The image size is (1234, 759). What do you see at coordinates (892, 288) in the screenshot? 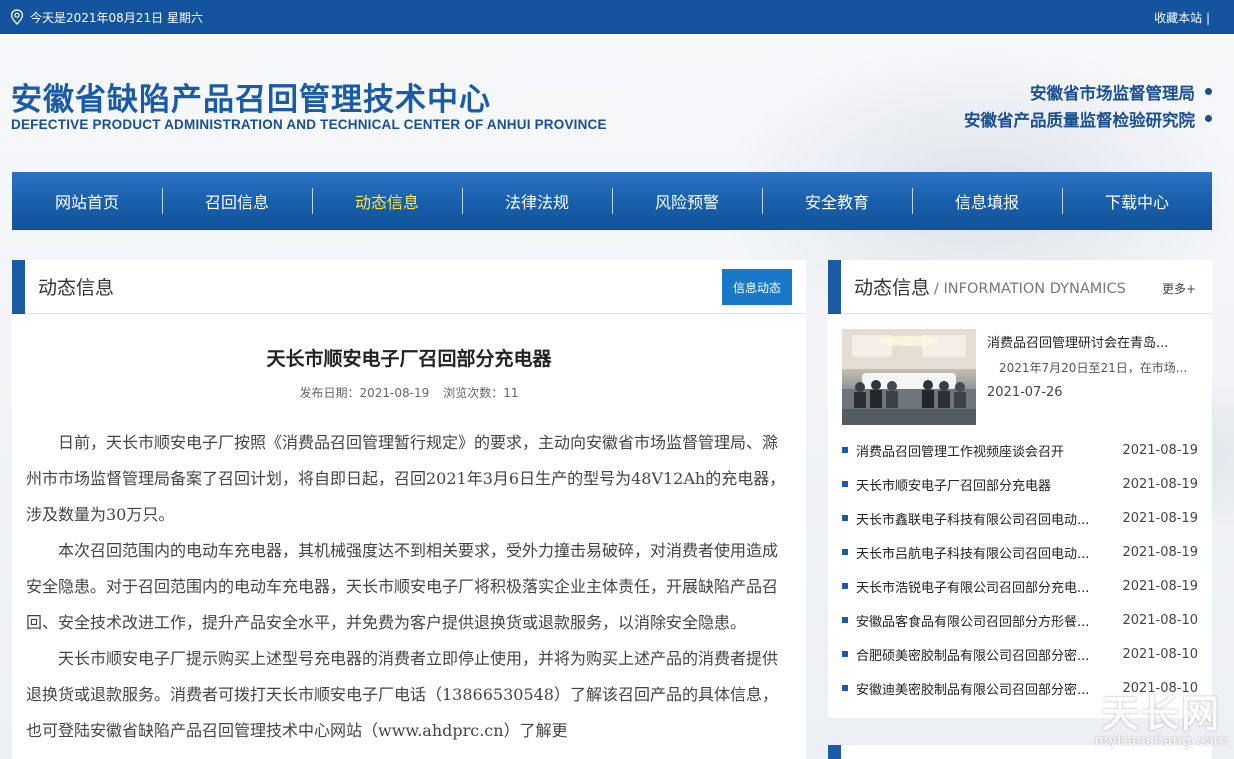
I see `sidebar-title: 动态信息` at bounding box center [892, 288].